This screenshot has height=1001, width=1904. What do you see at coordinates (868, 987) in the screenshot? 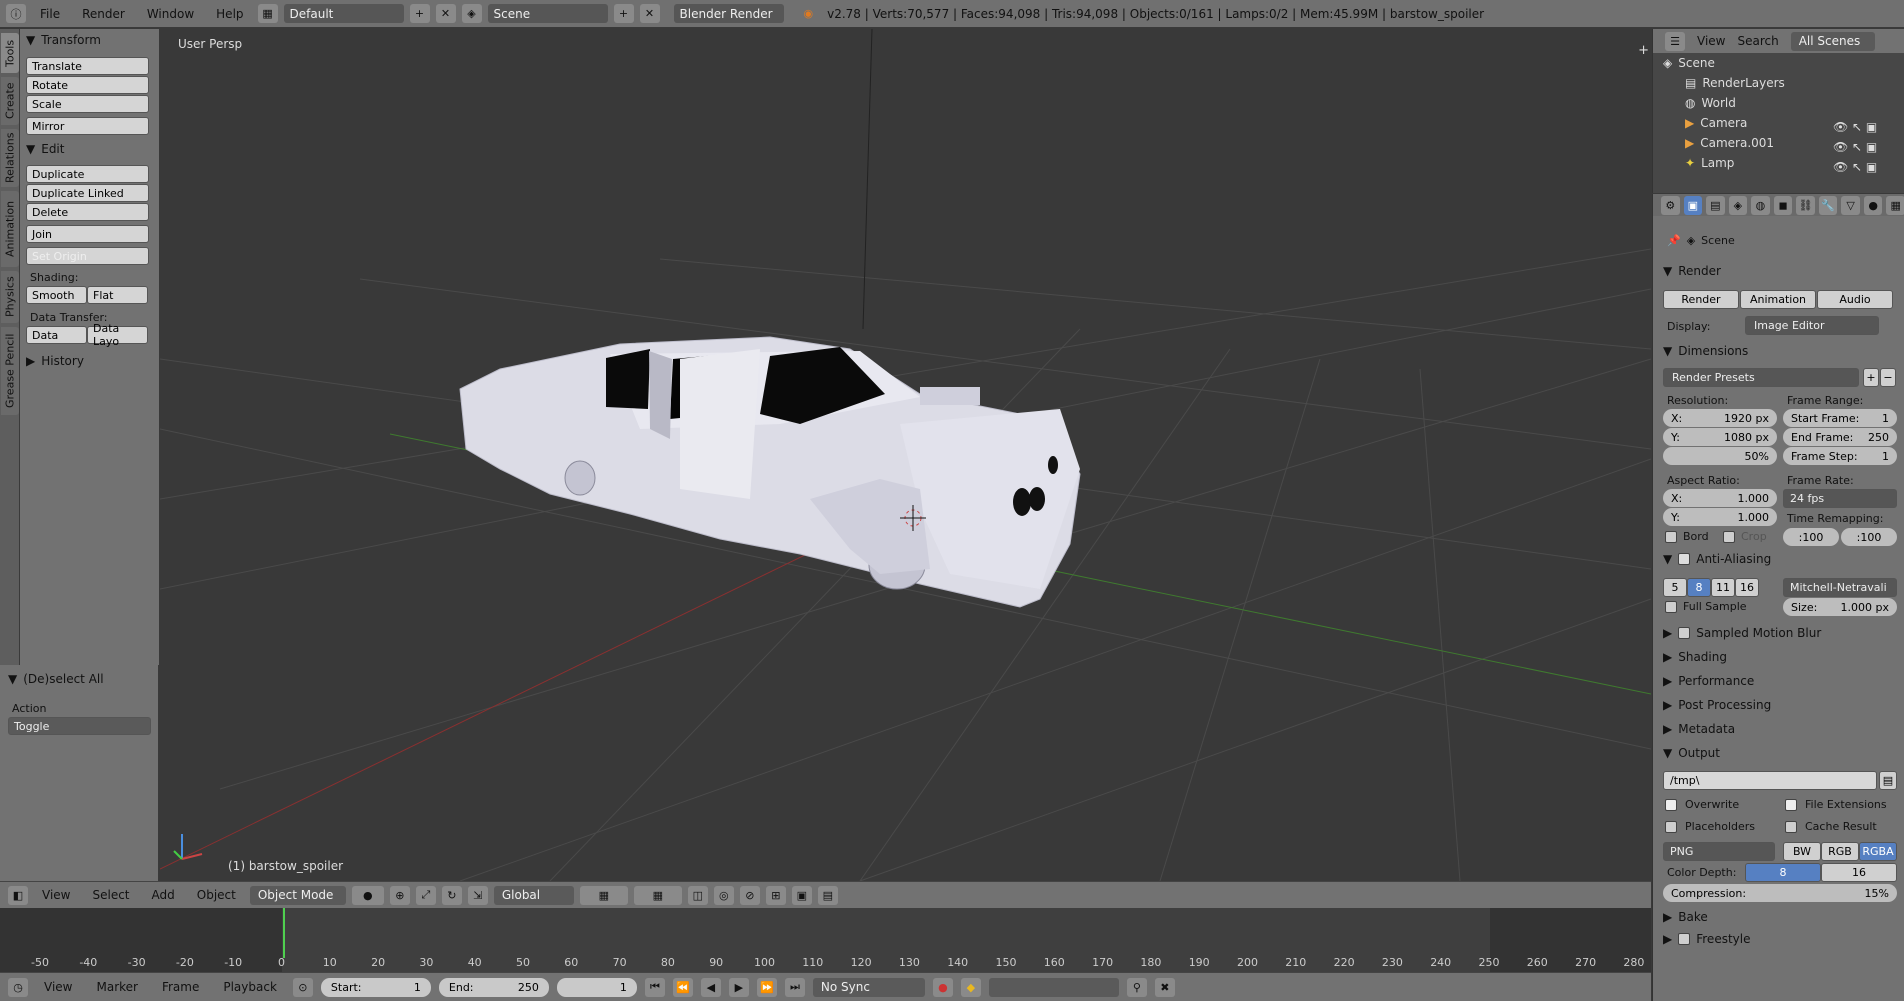
I see `sync-dropdown: No Sync` at bounding box center [868, 987].